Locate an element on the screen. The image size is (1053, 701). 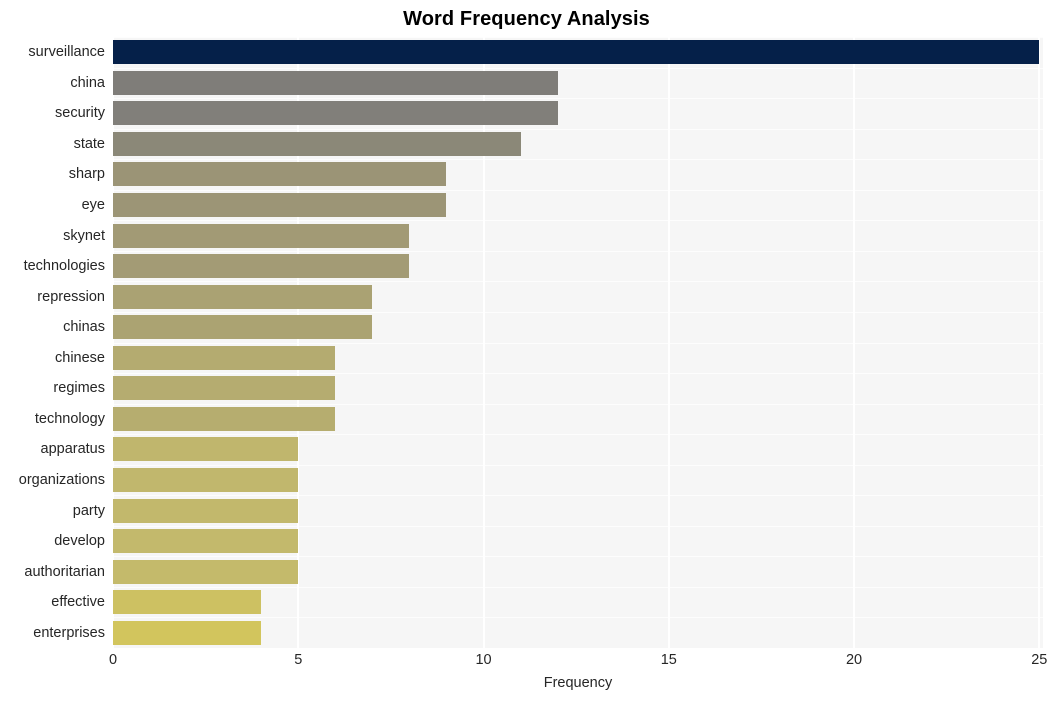
bar-organizations is located at coordinates (206, 479).